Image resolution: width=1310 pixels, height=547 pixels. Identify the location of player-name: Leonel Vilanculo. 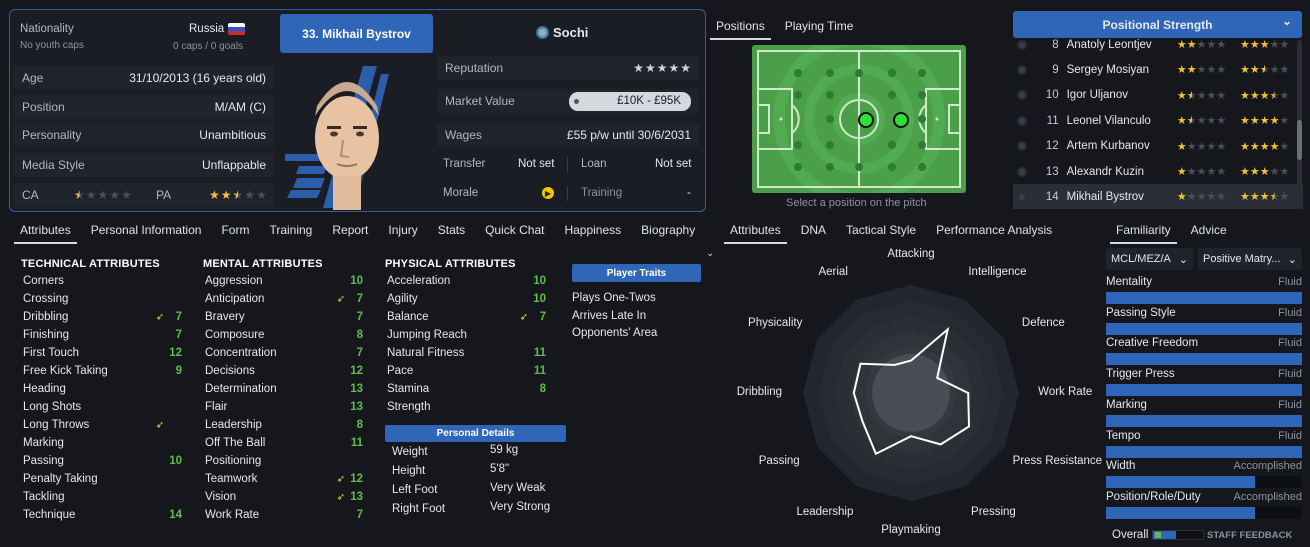
(1108, 120).